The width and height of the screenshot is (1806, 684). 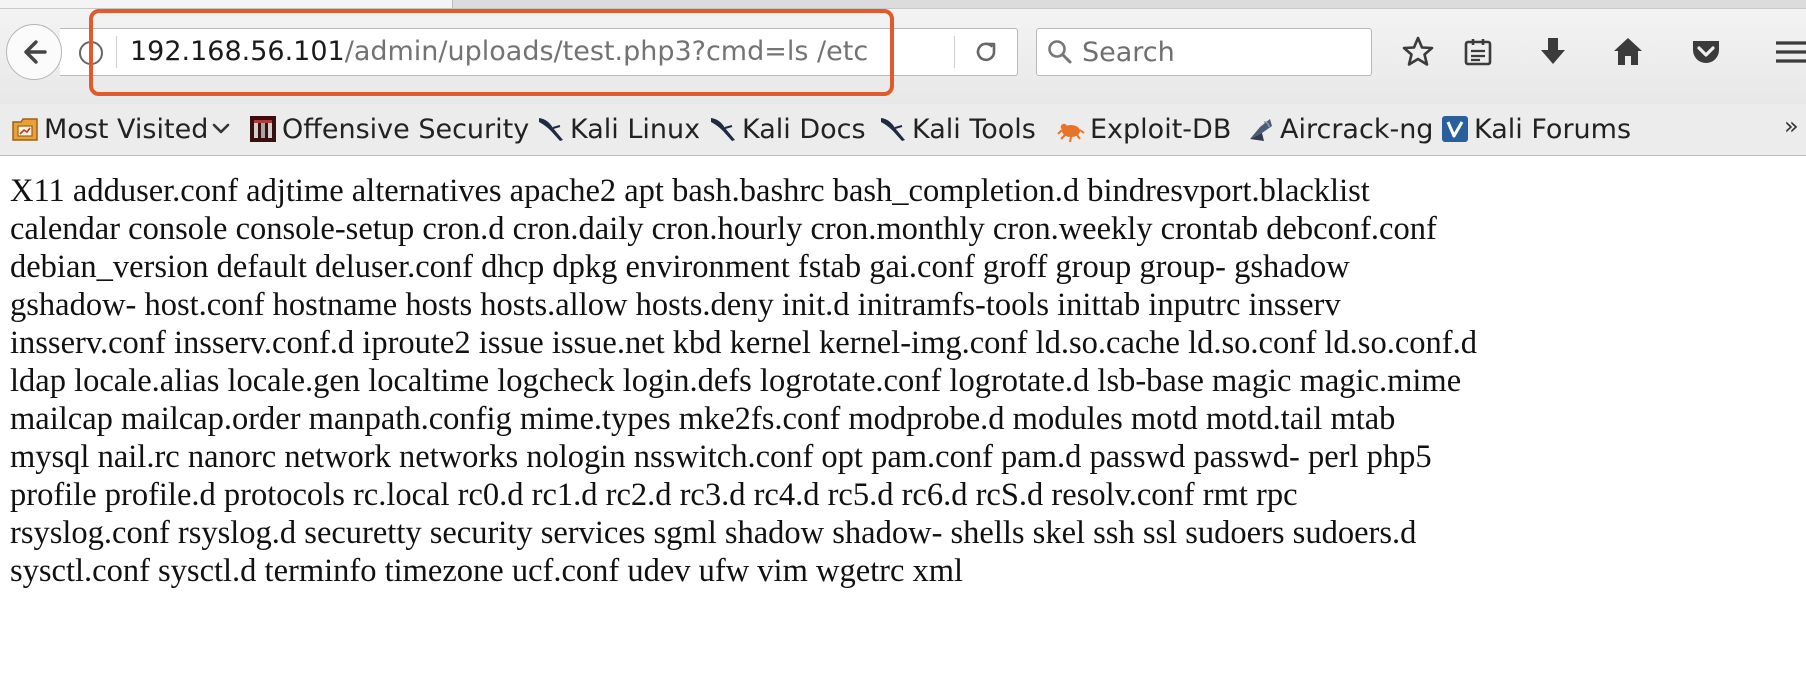 I want to click on bookmark-aircrack-ng: Aircrack-ng, so click(x=1339, y=129).